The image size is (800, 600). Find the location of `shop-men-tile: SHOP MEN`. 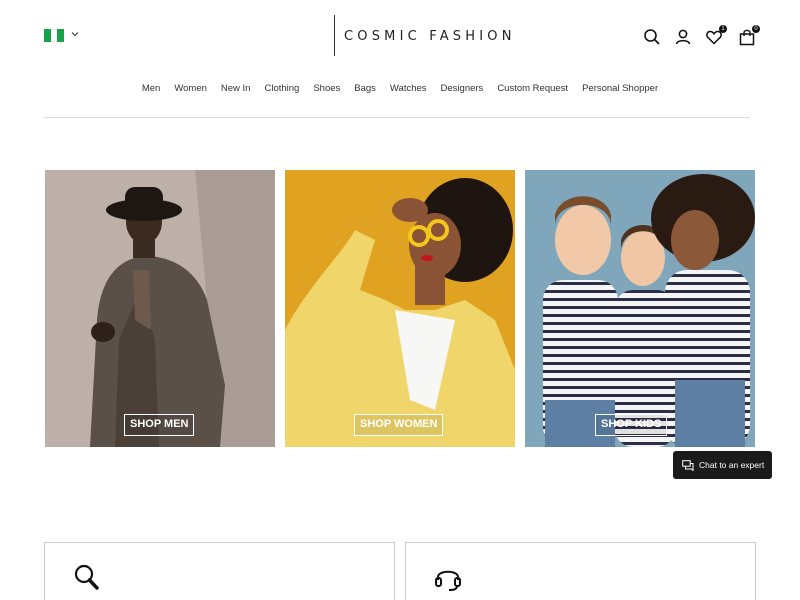

shop-men-tile: SHOP MEN is located at coordinates (160, 308).